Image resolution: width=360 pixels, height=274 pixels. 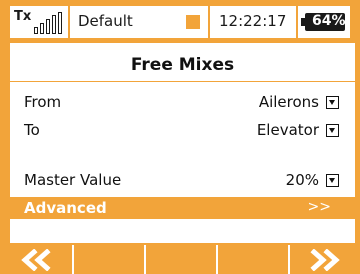 What do you see at coordinates (43, 102) in the screenshot?
I see `from-label: From` at bounding box center [43, 102].